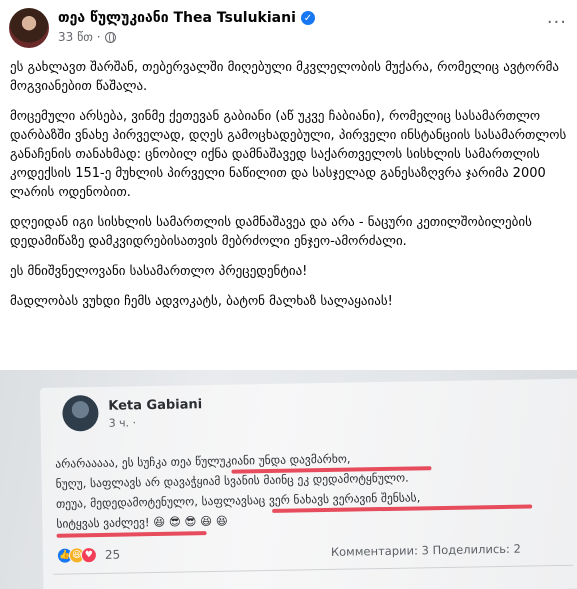  Describe the element at coordinates (155, 405) in the screenshot. I see `embedded-author-name: Keta Gabiani` at that location.